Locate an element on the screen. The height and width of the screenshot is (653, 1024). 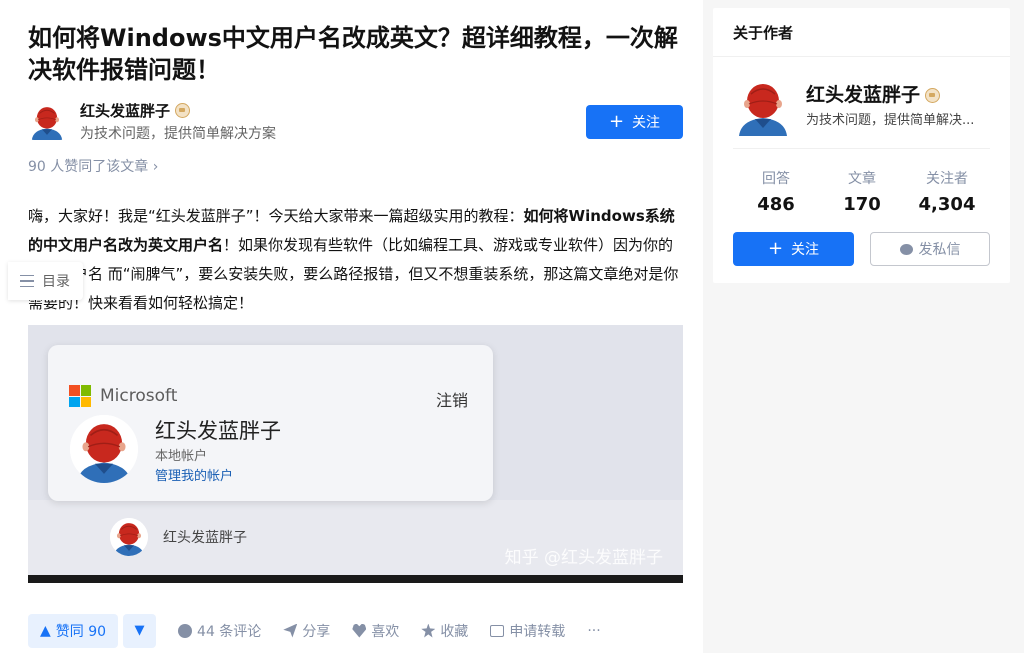
intro-text-1: 嗨，大家好！我是“红头发蓝胖子”！今天给大家带来一篇超级实用的教程： is located at coordinates (276, 216).